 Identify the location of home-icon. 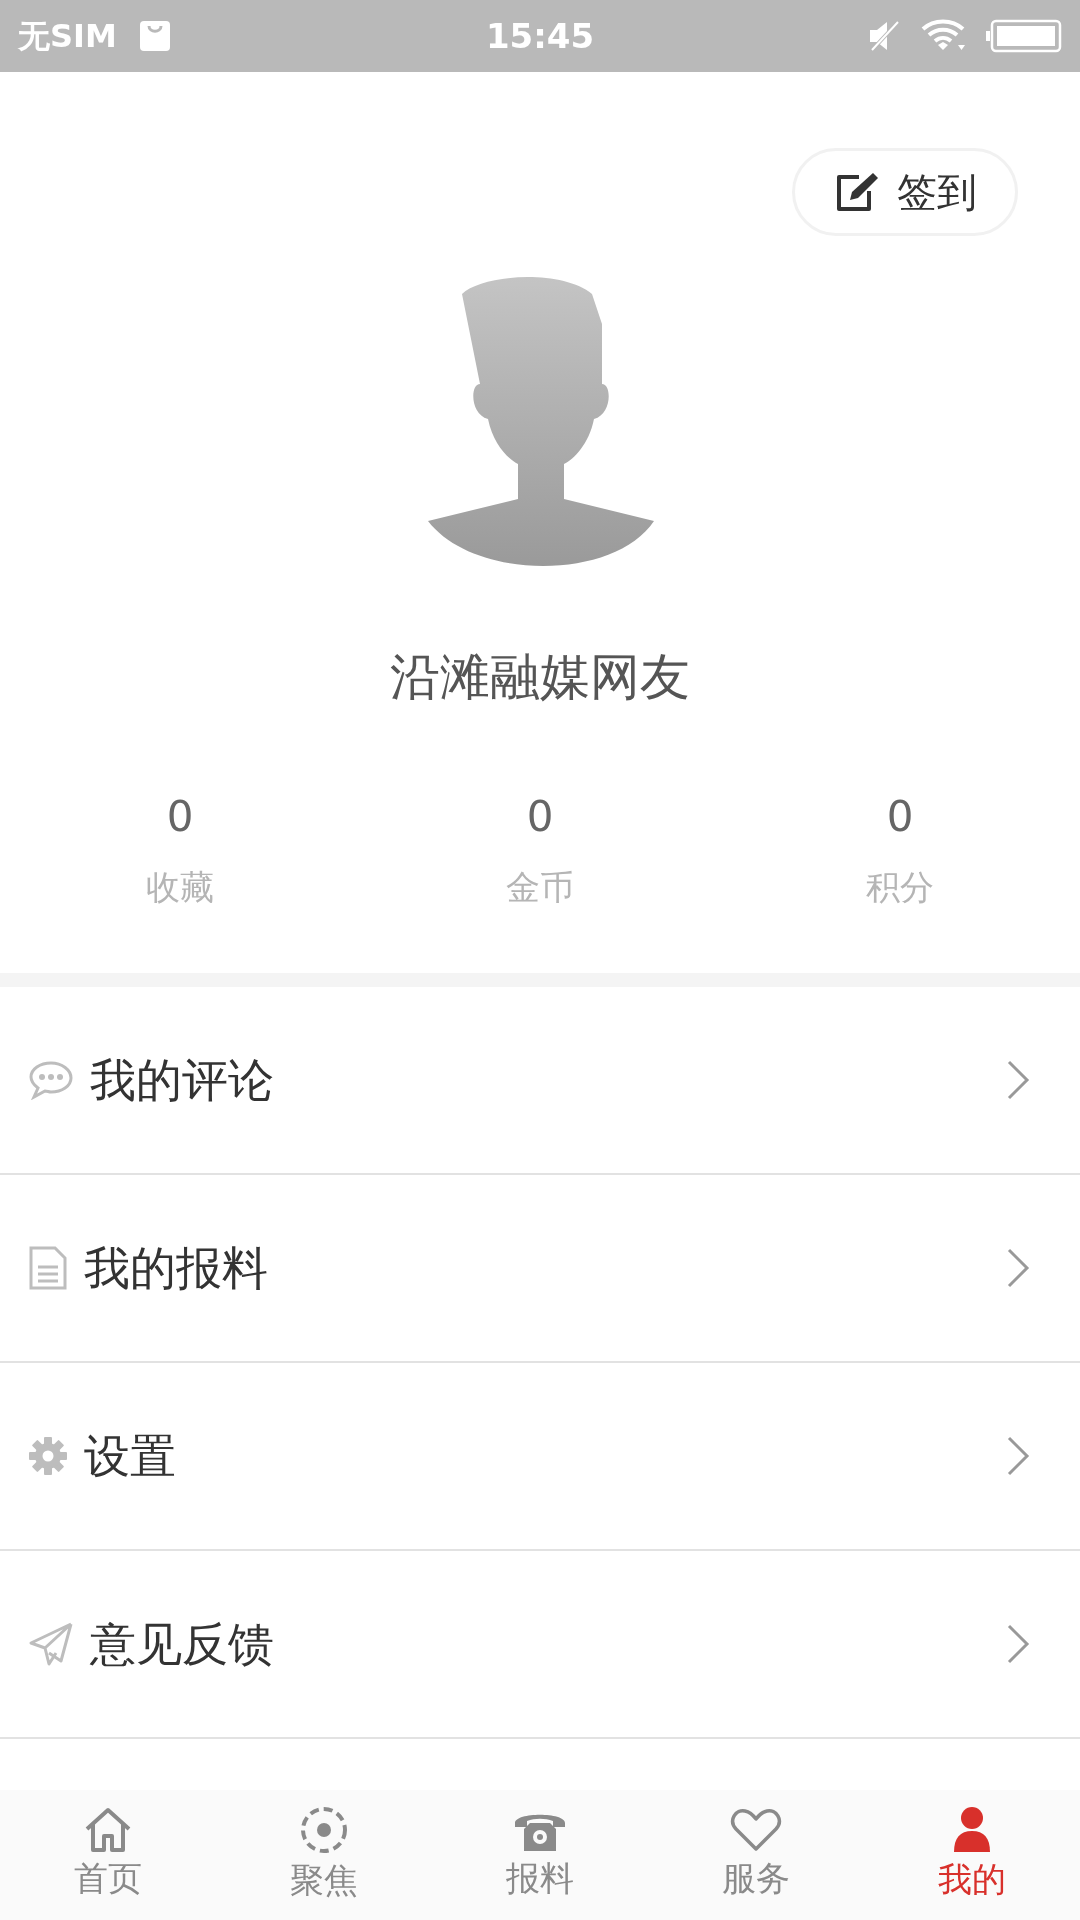
(108, 1829).